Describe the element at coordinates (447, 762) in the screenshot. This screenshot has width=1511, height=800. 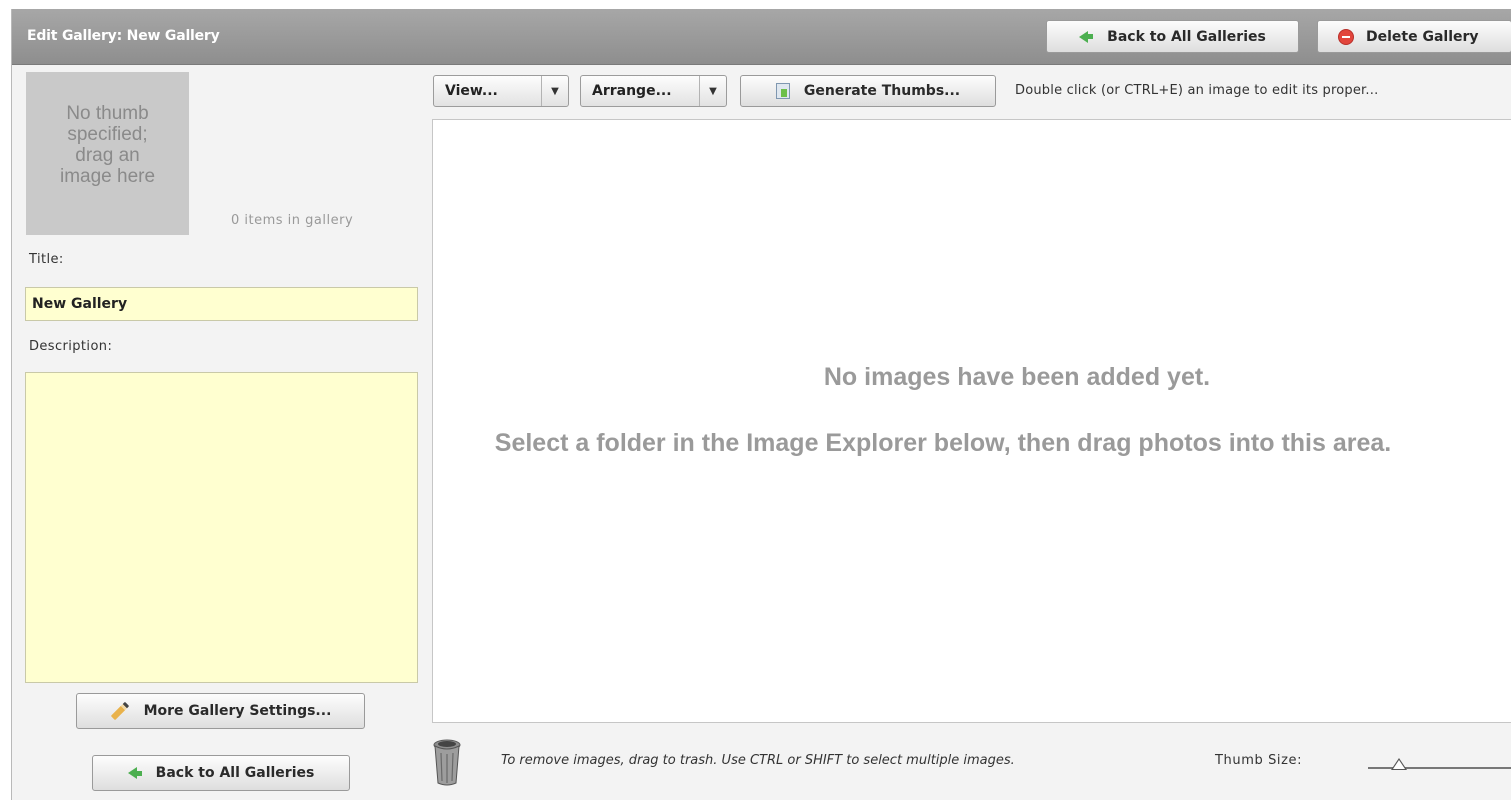
I see `trash-can-icon` at that location.